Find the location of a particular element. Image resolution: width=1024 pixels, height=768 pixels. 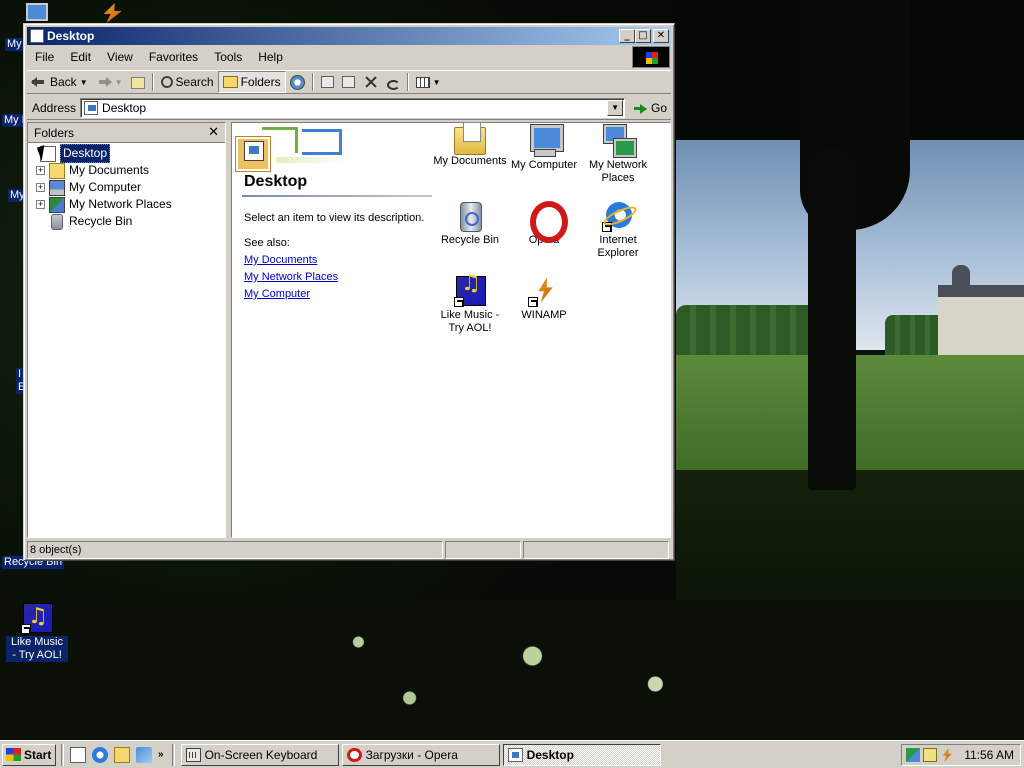

history-button is located at coordinates (297, 82).